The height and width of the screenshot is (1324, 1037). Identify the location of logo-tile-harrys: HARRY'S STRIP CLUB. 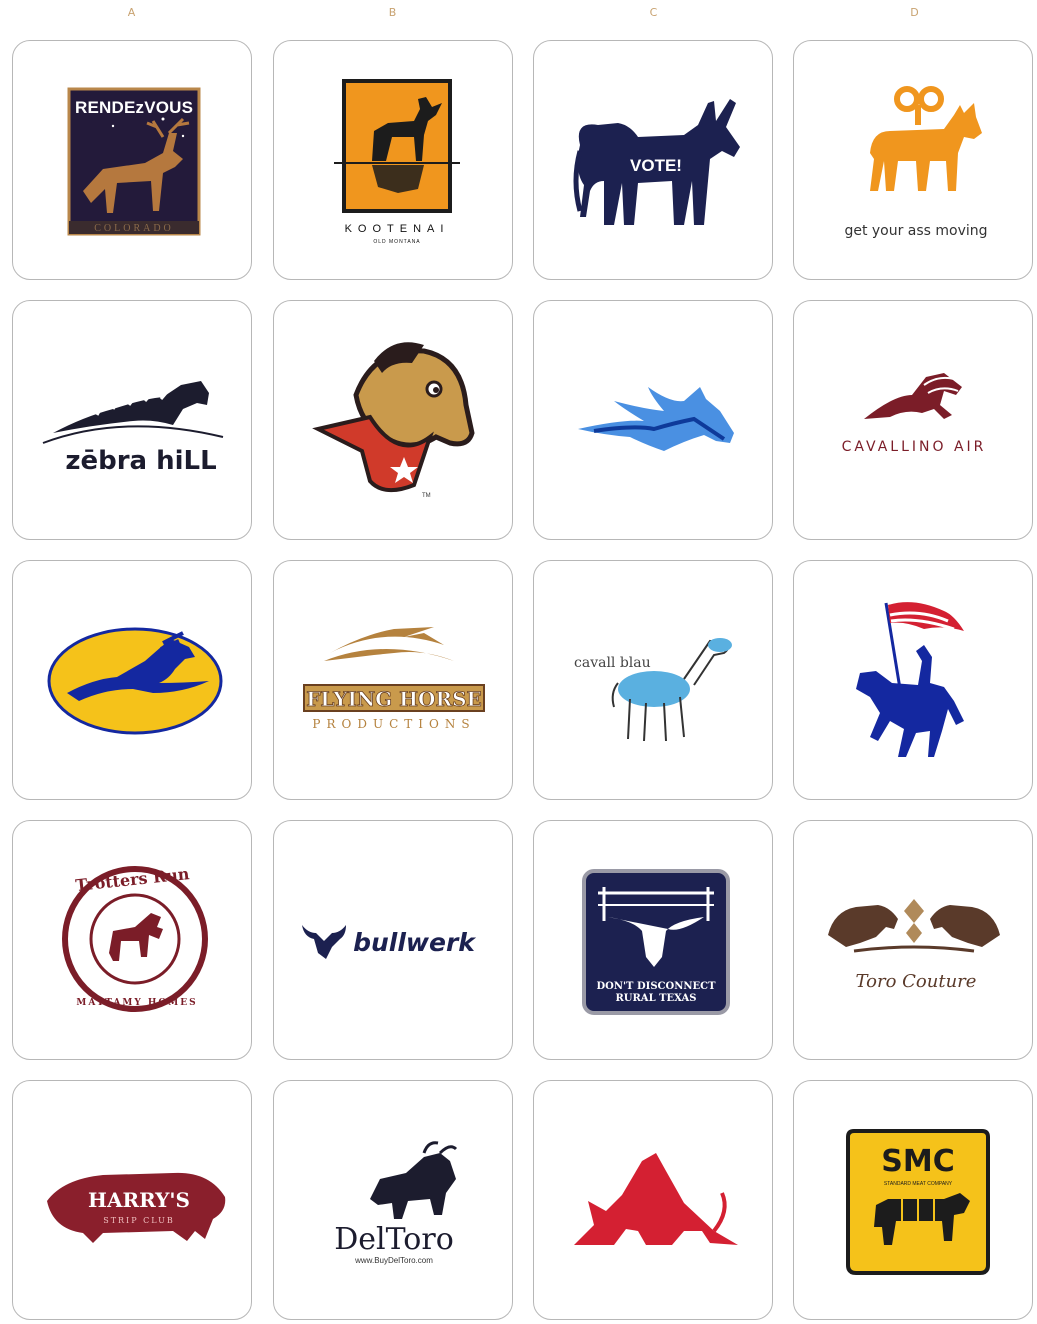
(132, 1200).